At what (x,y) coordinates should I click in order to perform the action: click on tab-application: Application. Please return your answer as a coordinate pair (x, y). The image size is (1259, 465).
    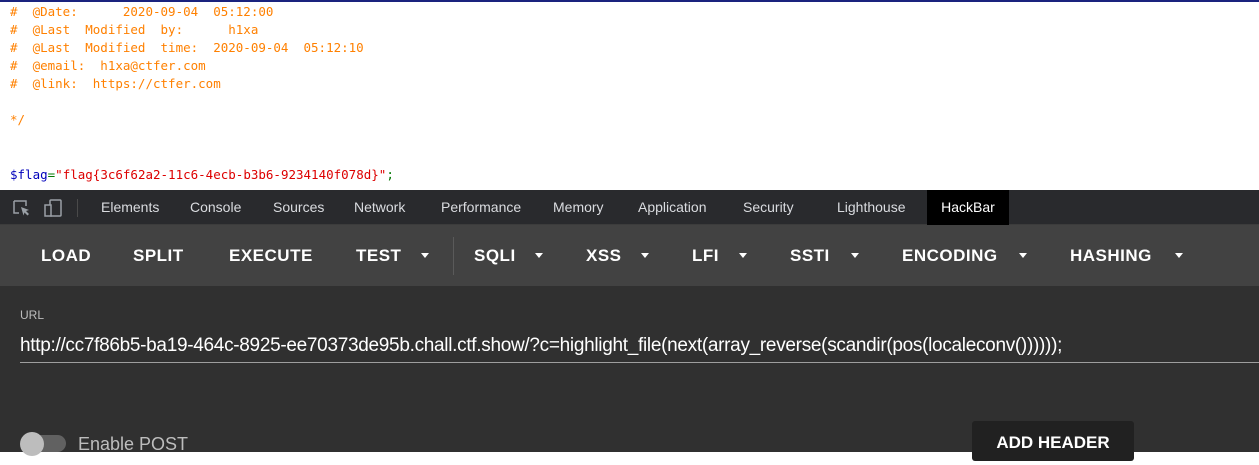
    Looking at the image, I should click on (672, 207).